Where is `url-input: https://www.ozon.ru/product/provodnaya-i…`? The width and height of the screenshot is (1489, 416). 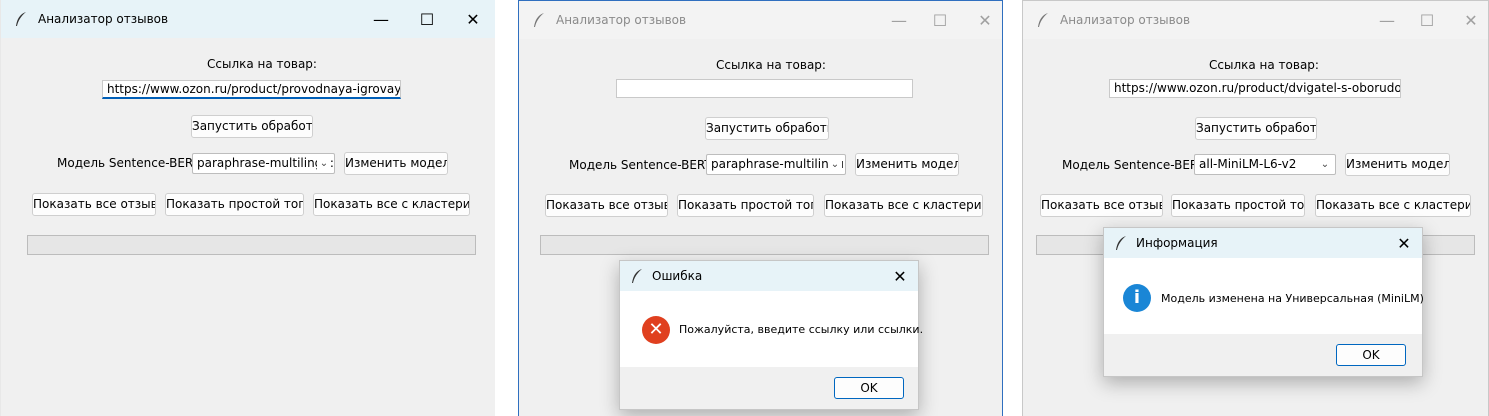
url-input: https://www.ozon.ru/product/provodnaya-i… is located at coordinates (251, 89).